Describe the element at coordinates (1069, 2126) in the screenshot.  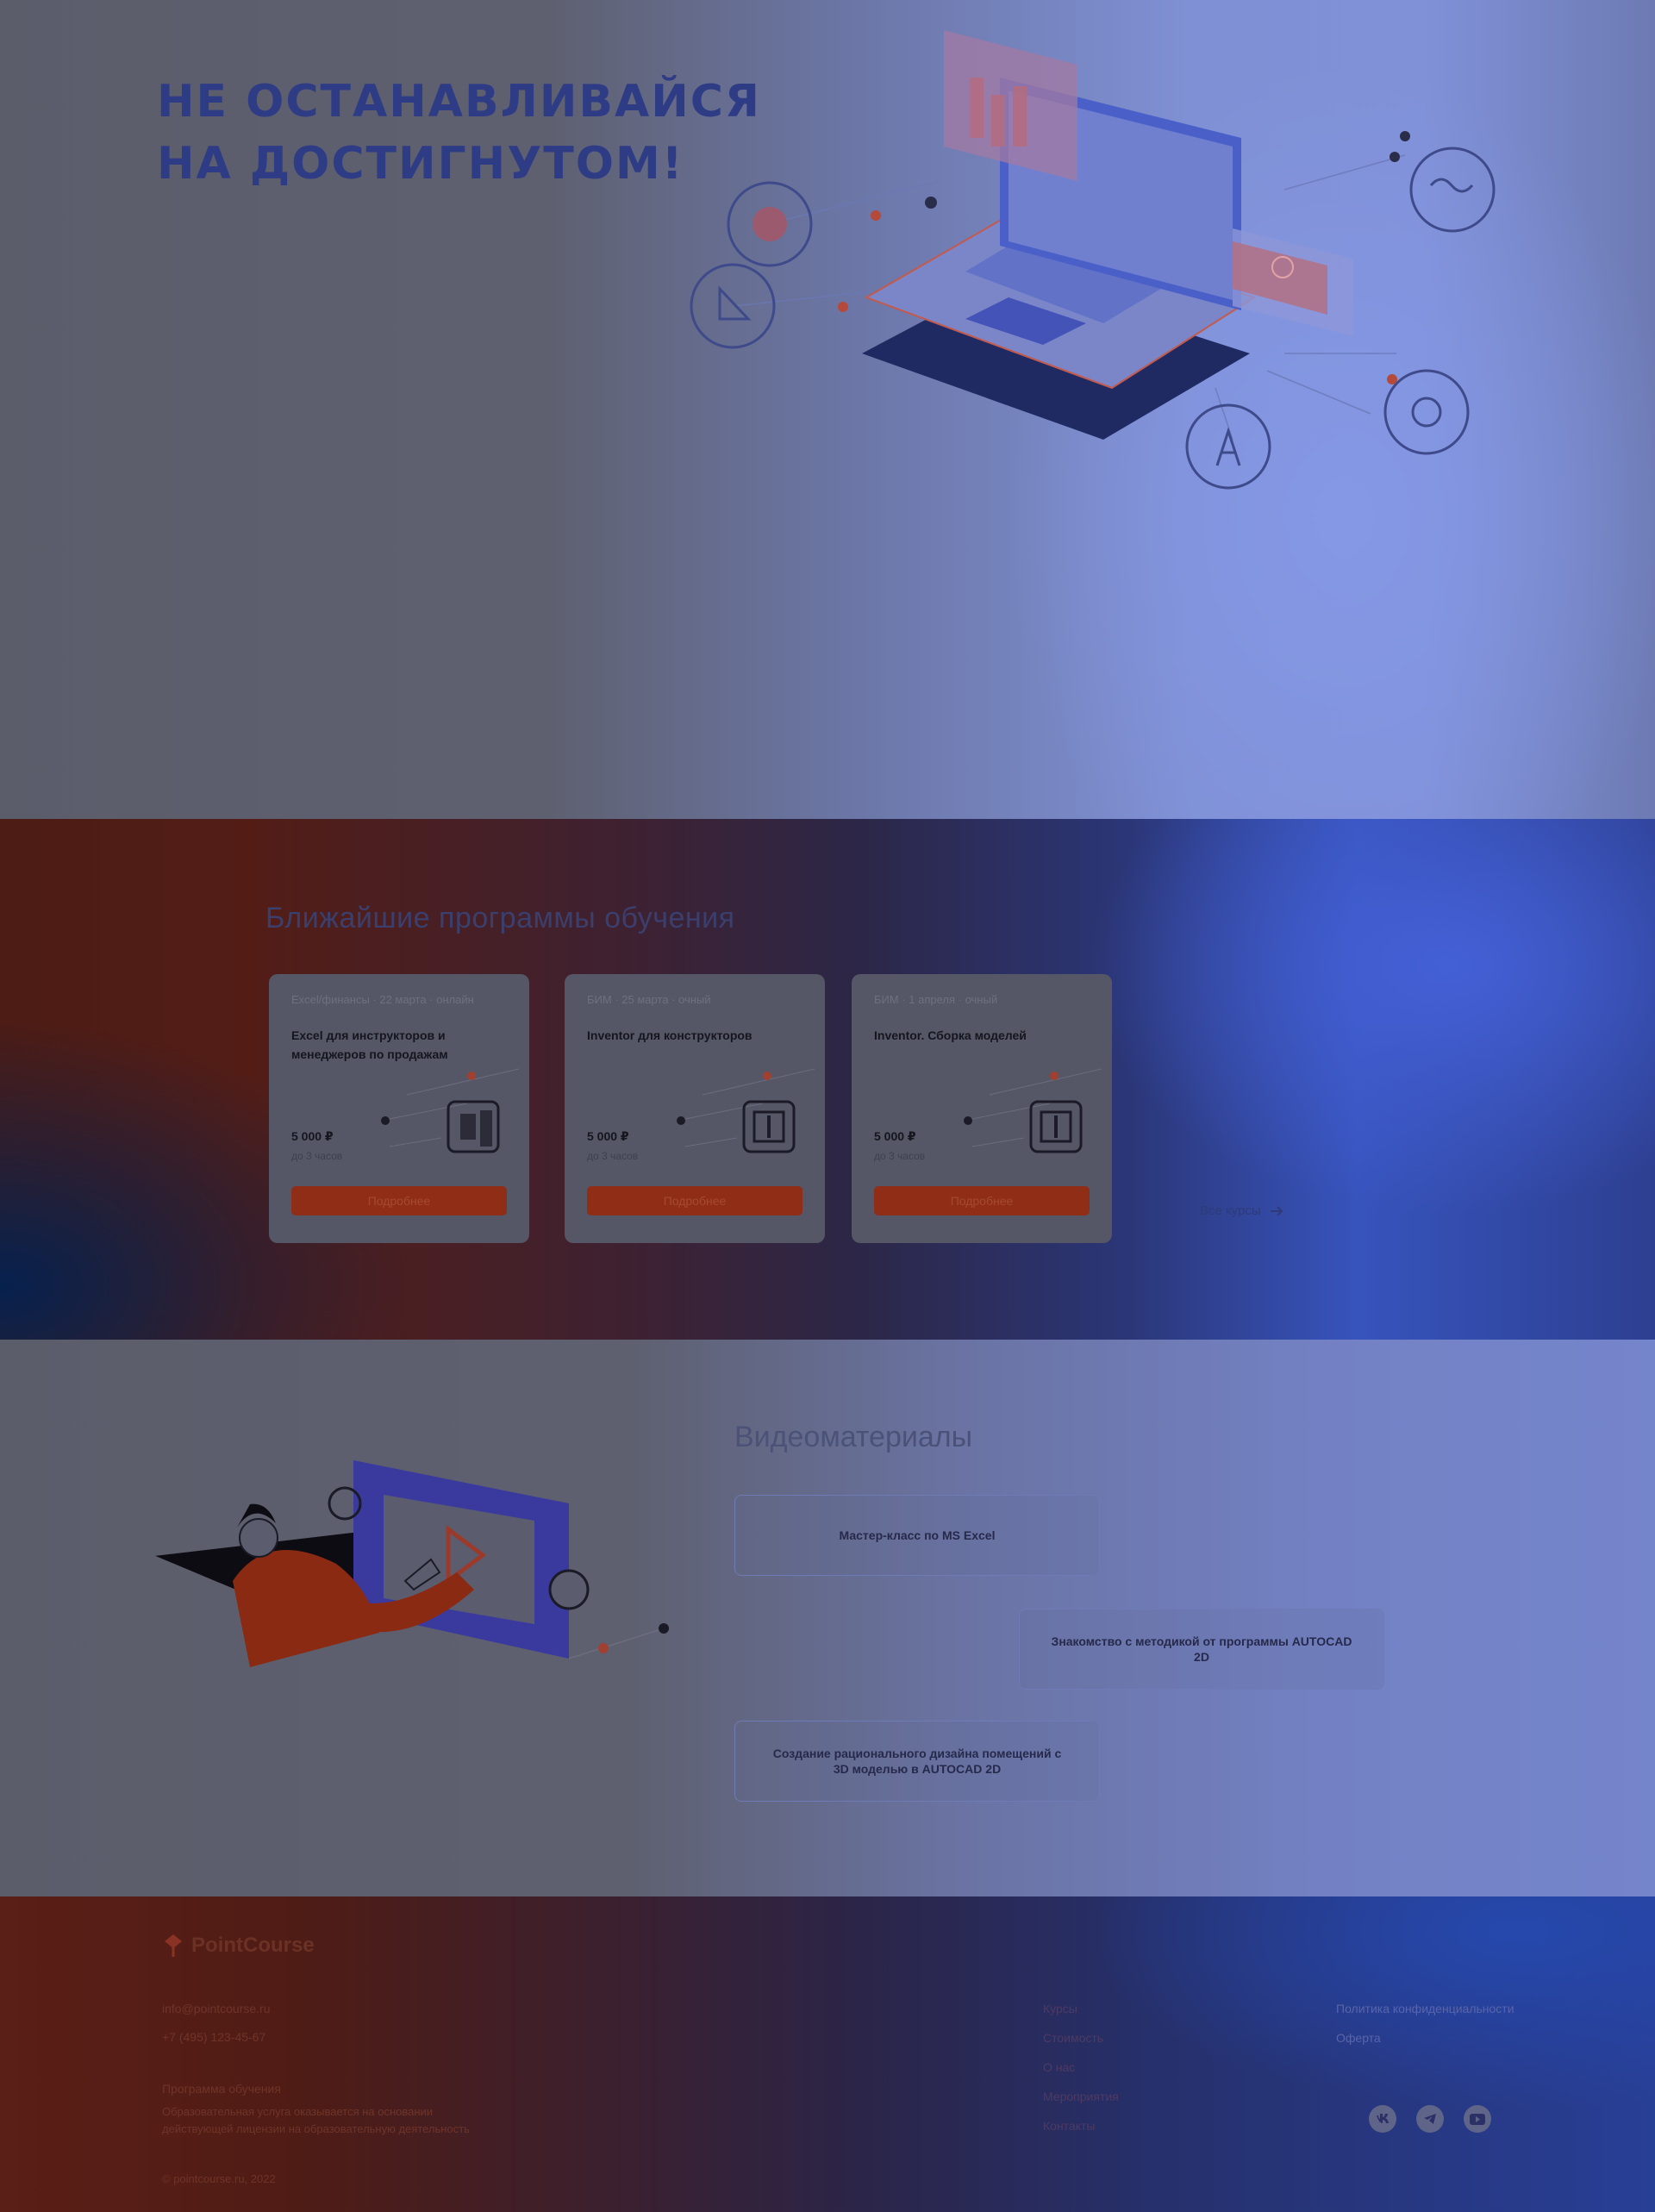
I see `footer-nav-link: Контакты` at that location.